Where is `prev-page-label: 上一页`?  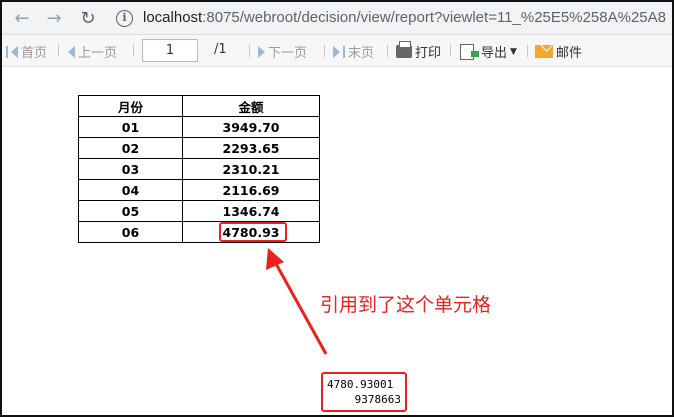 prev-page-label: 上一页 is located at coordinates (98, 53).